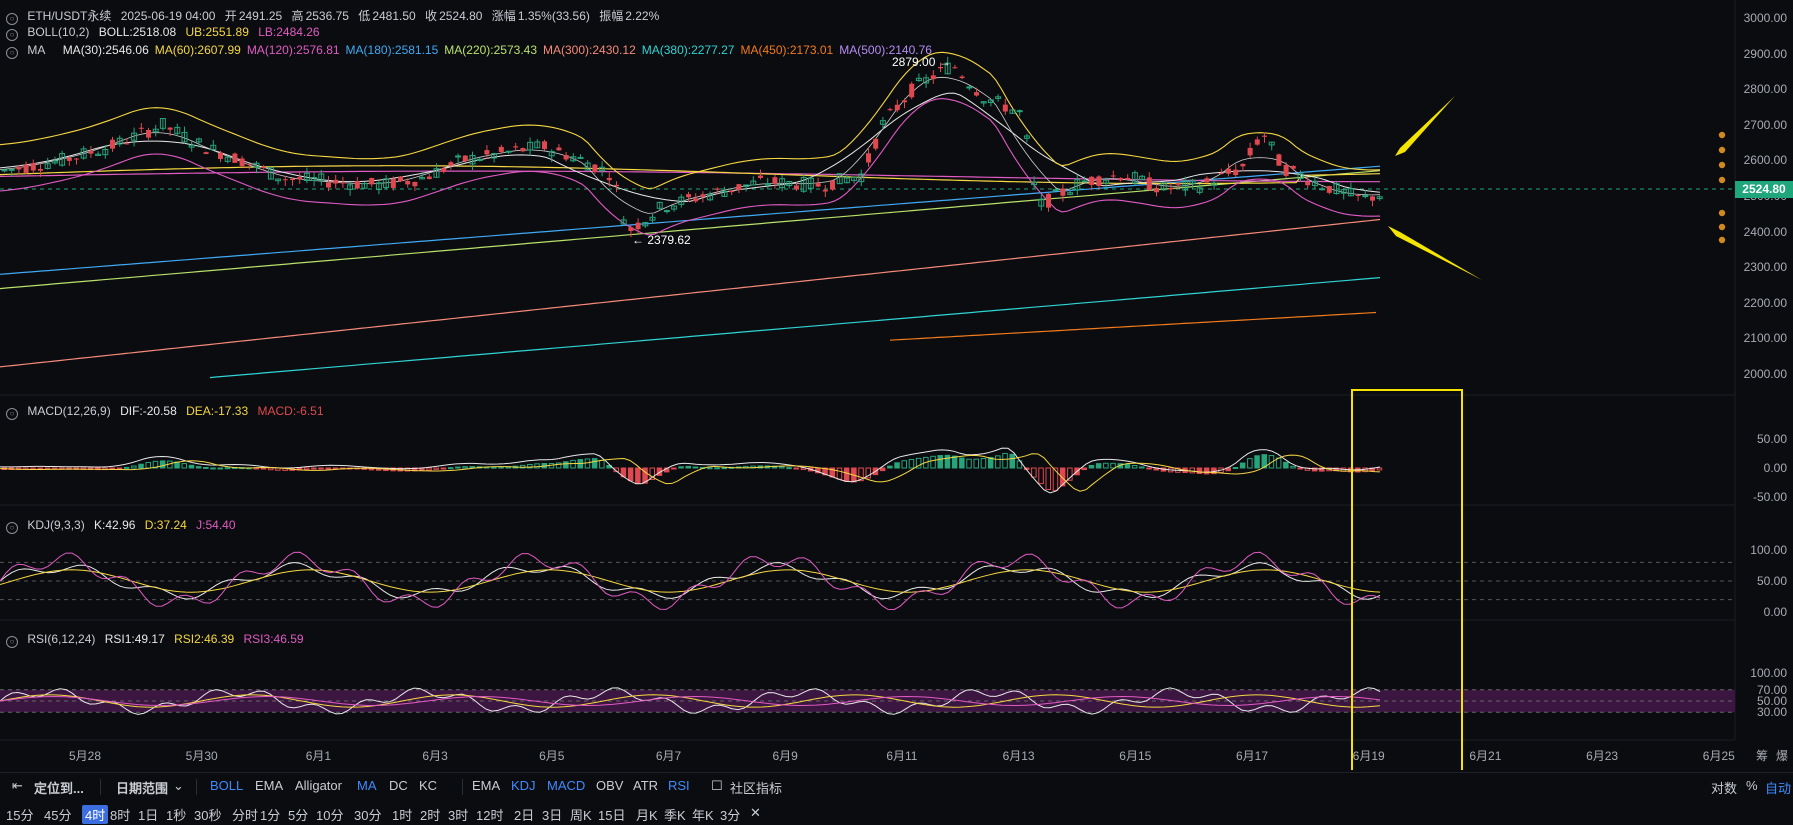  I want to click on community-indicator-button: 社区指标, so click(756, 787).